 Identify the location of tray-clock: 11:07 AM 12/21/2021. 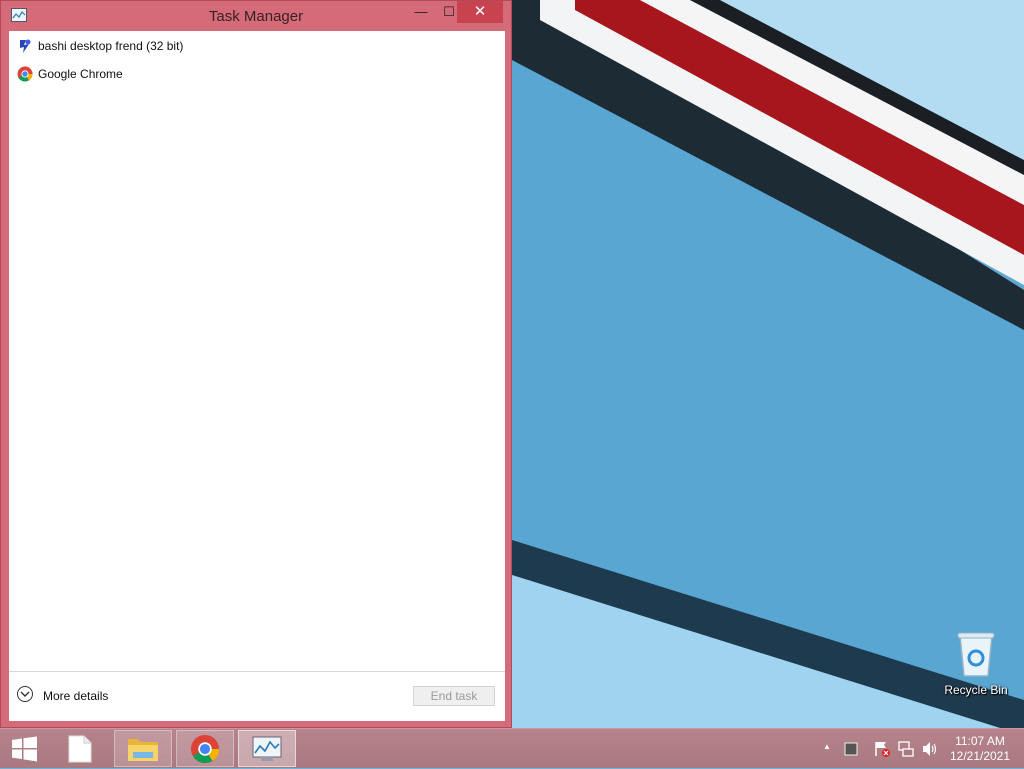
(980, 749).